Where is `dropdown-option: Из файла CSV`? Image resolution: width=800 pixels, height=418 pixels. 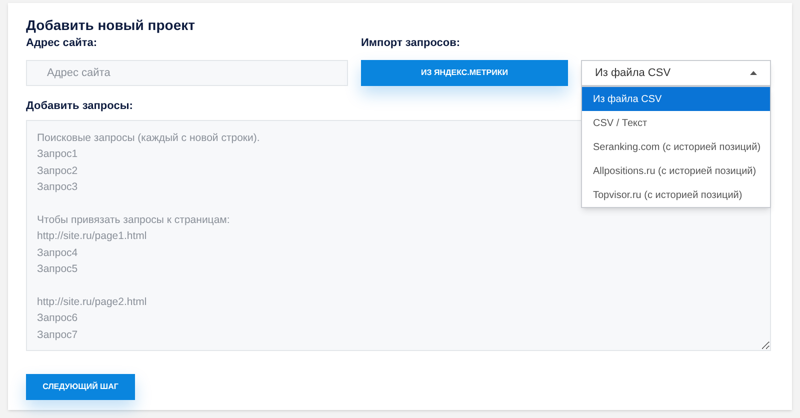
dropdown-option: Из файла CSV is located at coordinates (676, 99).